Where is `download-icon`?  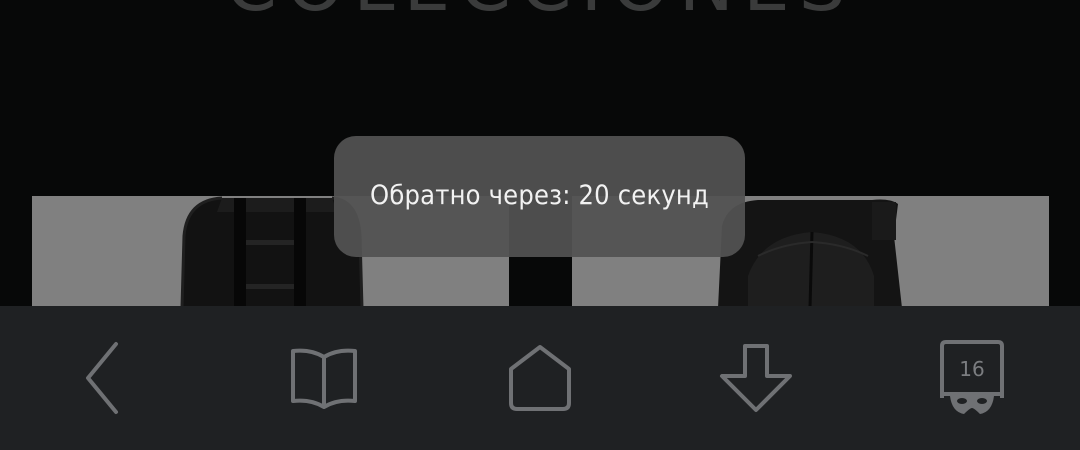
download-icon is located at coordinates (756, 378).